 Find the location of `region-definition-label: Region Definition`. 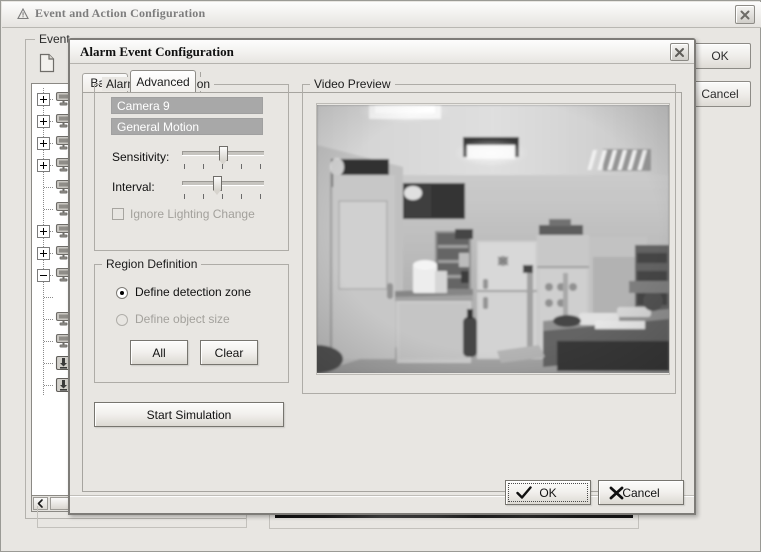

region-definition-label: Region Definition is located at coordinates (152, 264).